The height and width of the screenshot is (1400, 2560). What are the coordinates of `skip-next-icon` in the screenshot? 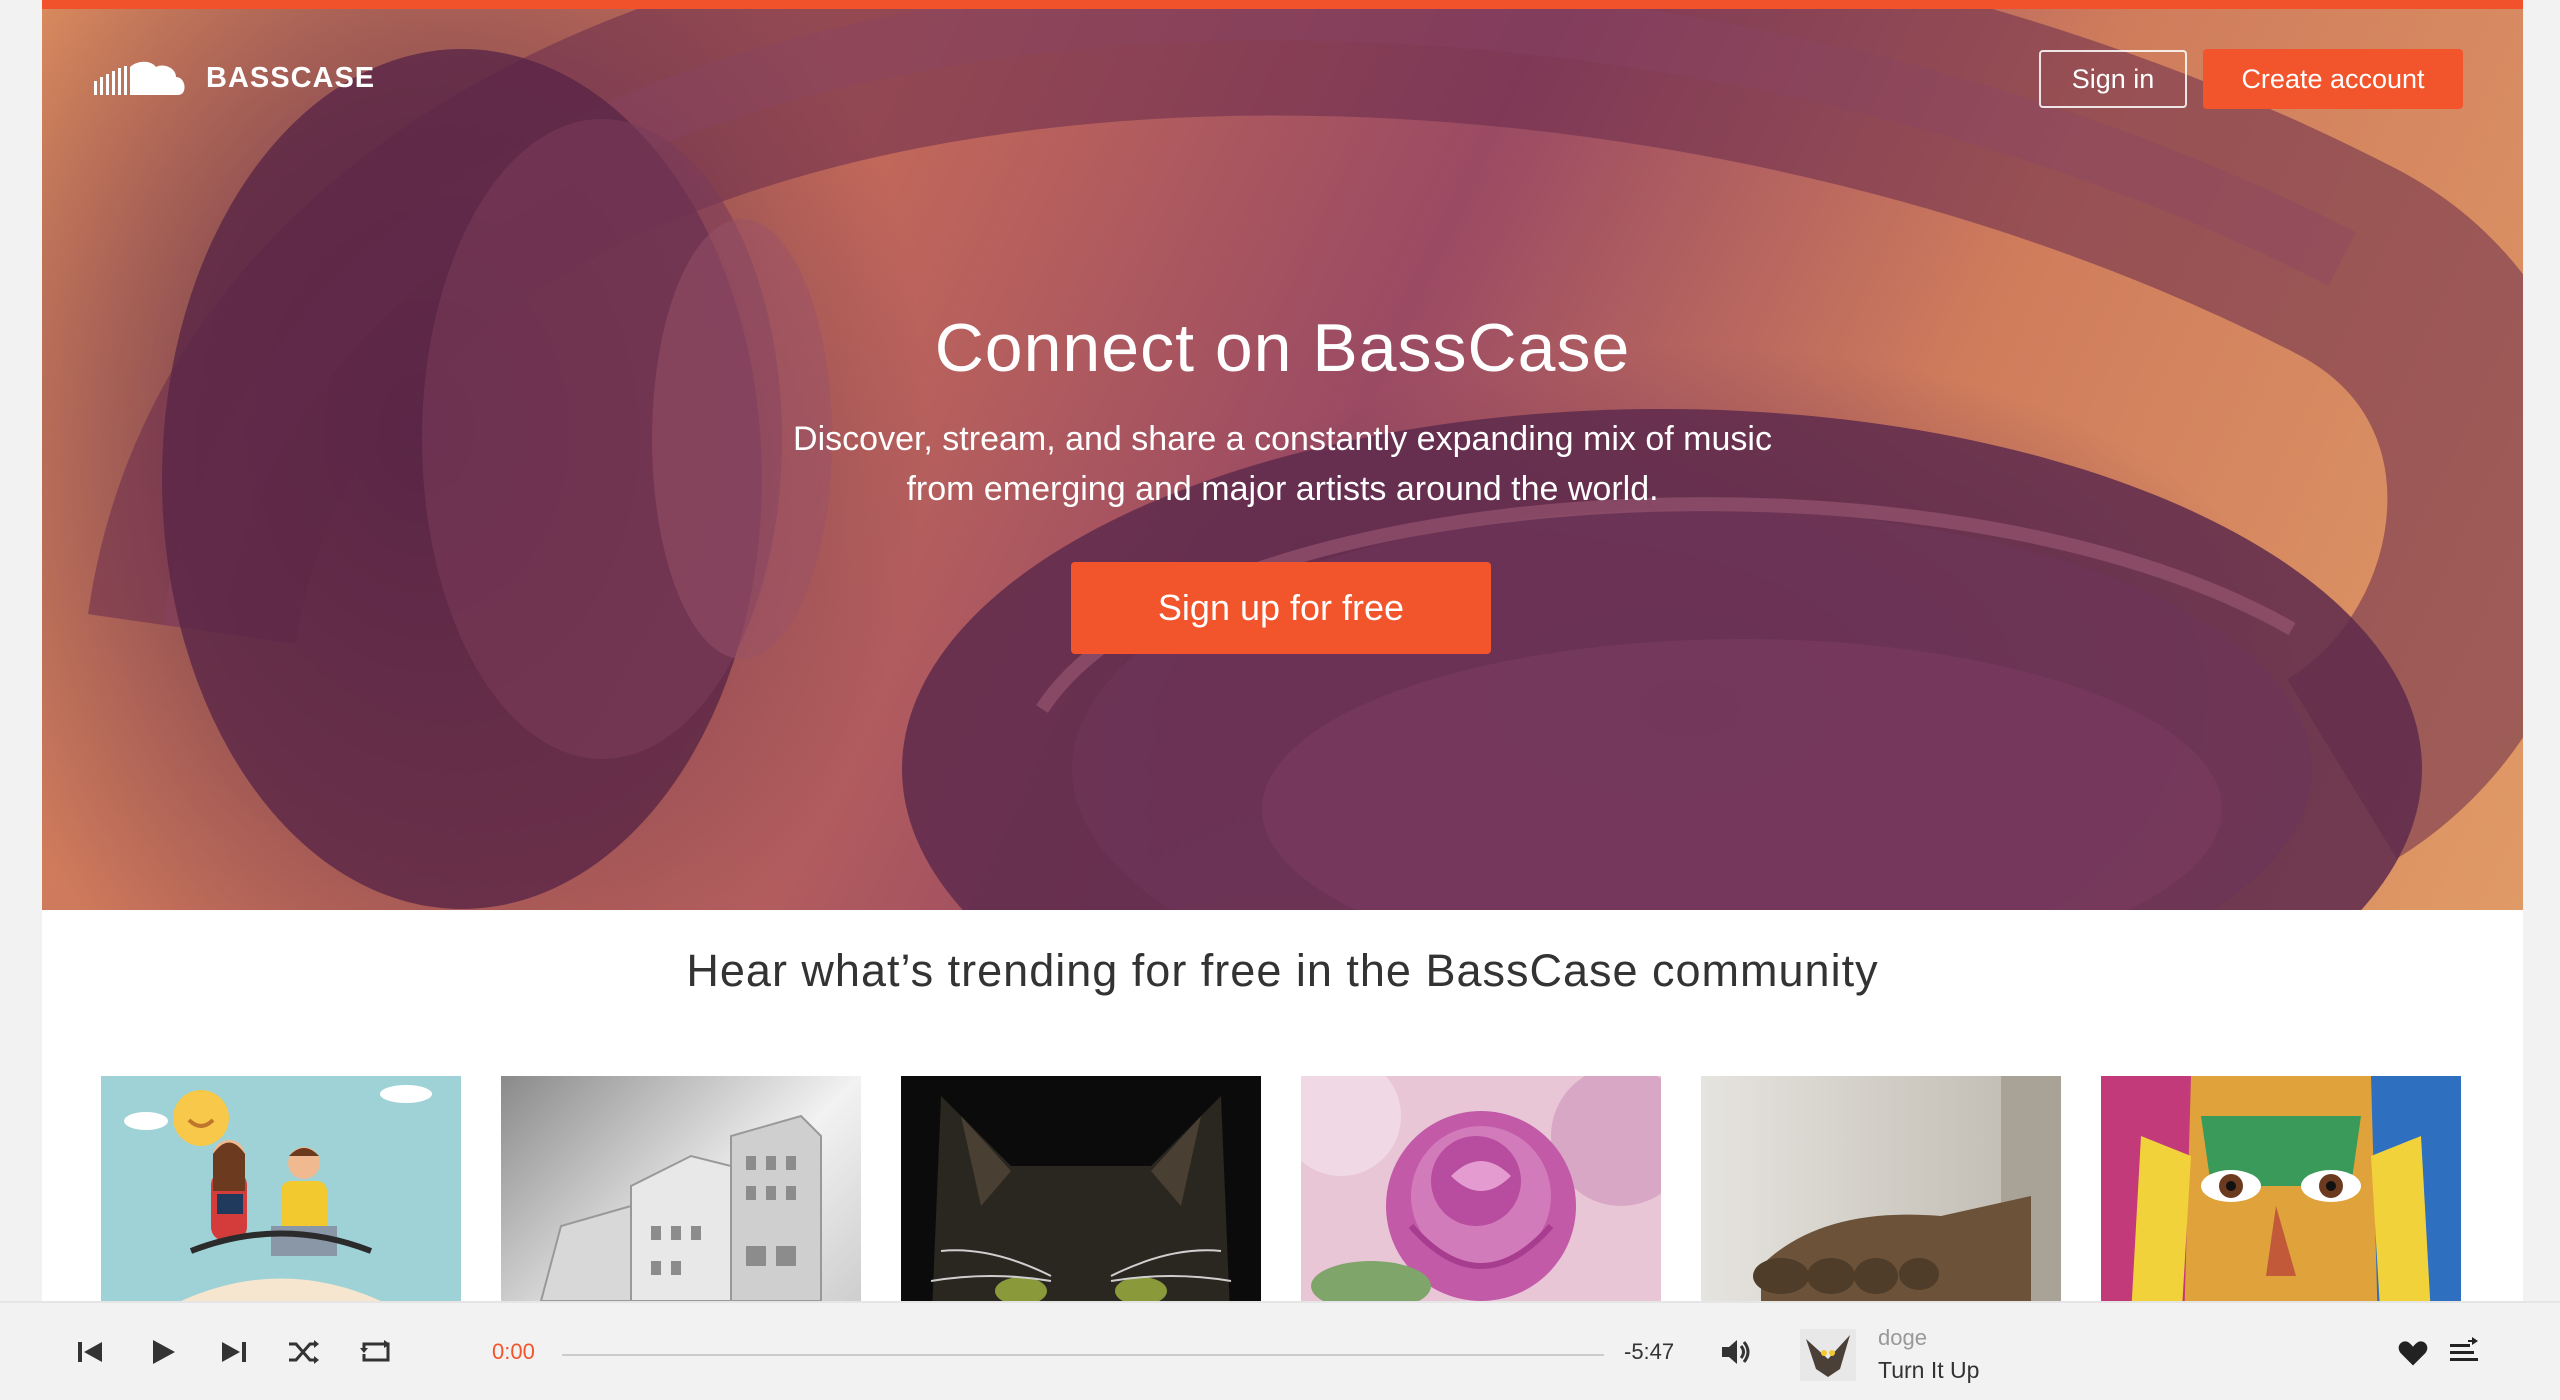 It's located at (234, 1352).